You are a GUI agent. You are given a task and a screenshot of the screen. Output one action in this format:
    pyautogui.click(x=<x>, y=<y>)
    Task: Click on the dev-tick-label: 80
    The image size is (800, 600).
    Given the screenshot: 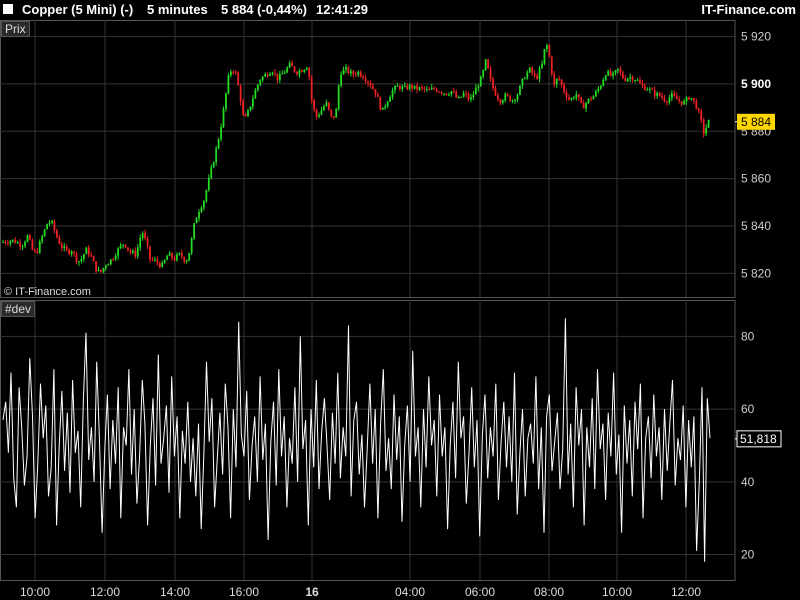 What is the action you would take?
    pyautogui.click(x=748, y=336)
    